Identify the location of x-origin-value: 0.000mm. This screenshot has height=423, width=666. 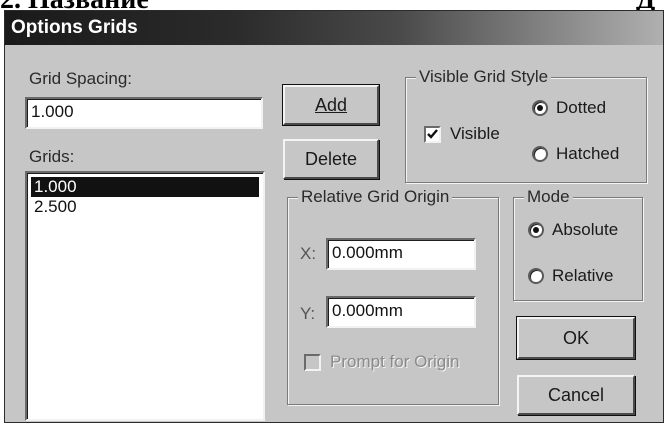
(367, 252).